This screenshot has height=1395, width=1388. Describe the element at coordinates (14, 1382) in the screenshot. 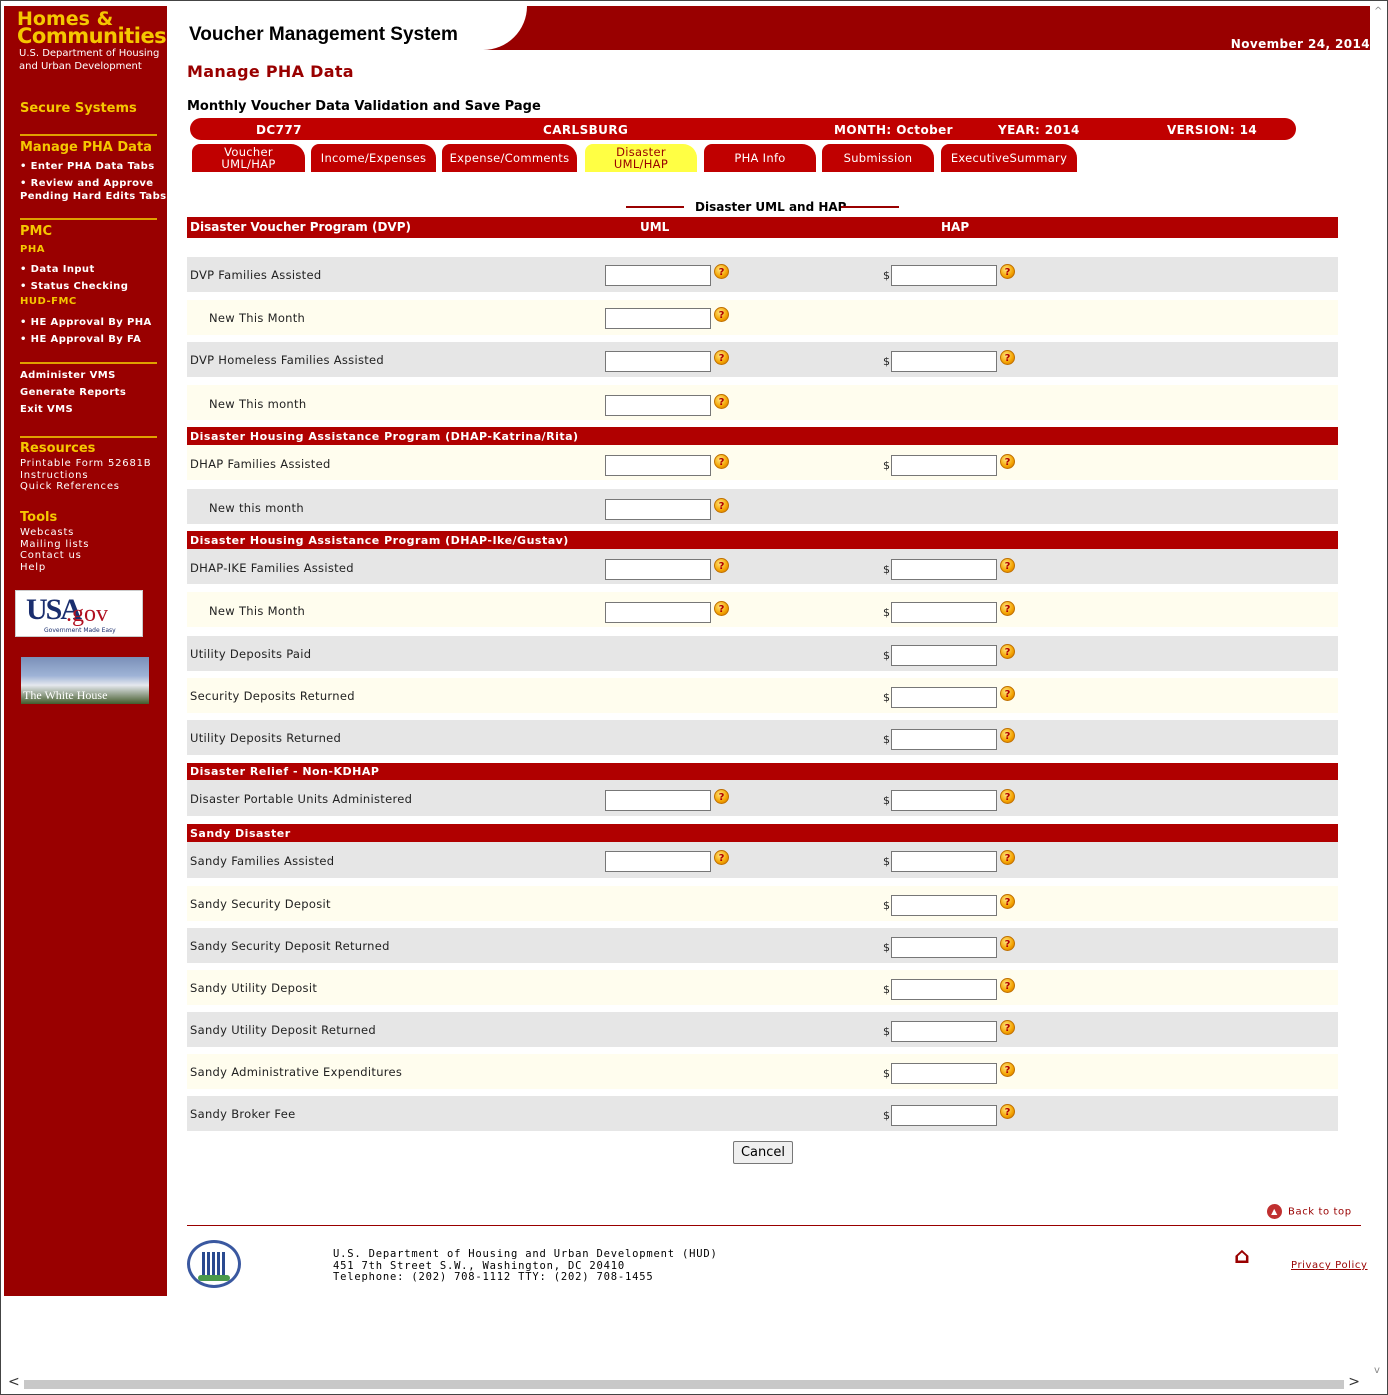

I see `scroll-left-icon: <` at that location.